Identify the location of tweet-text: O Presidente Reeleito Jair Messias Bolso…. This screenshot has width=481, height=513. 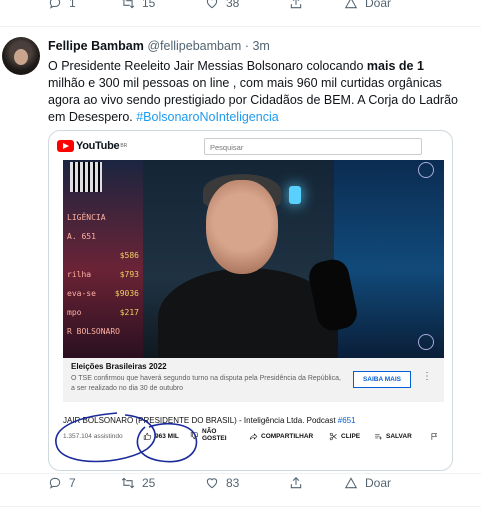
(253, 92).